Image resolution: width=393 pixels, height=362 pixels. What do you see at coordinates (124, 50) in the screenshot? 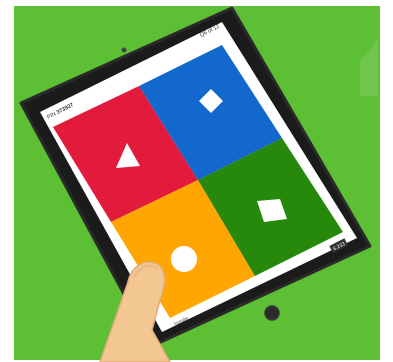
I see `camera-icon` at bounding box center [124, 50].